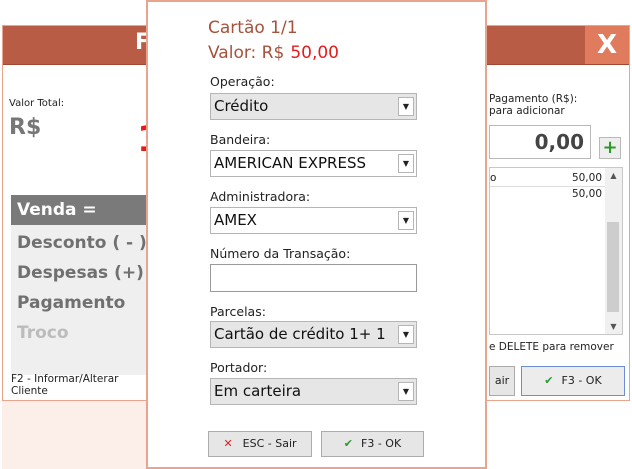 The image size is (632, 469). I want to click on valor-total-label: Valor Total:, so click(37, 103).